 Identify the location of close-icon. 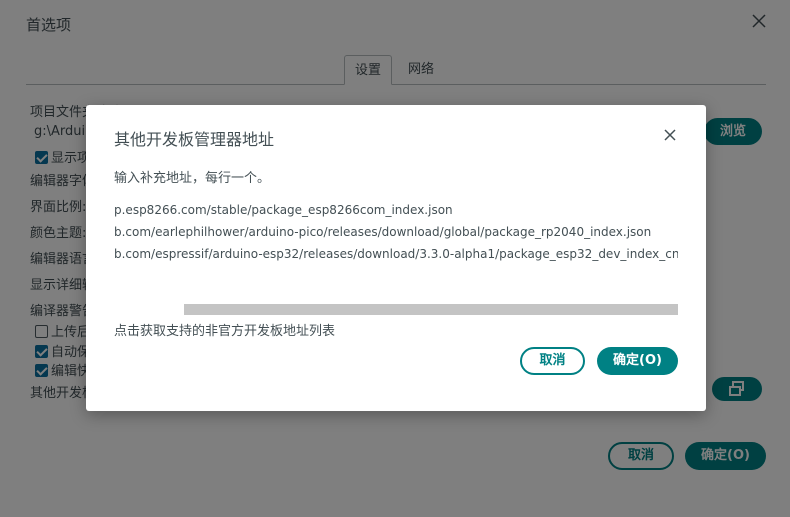
(670, 135).